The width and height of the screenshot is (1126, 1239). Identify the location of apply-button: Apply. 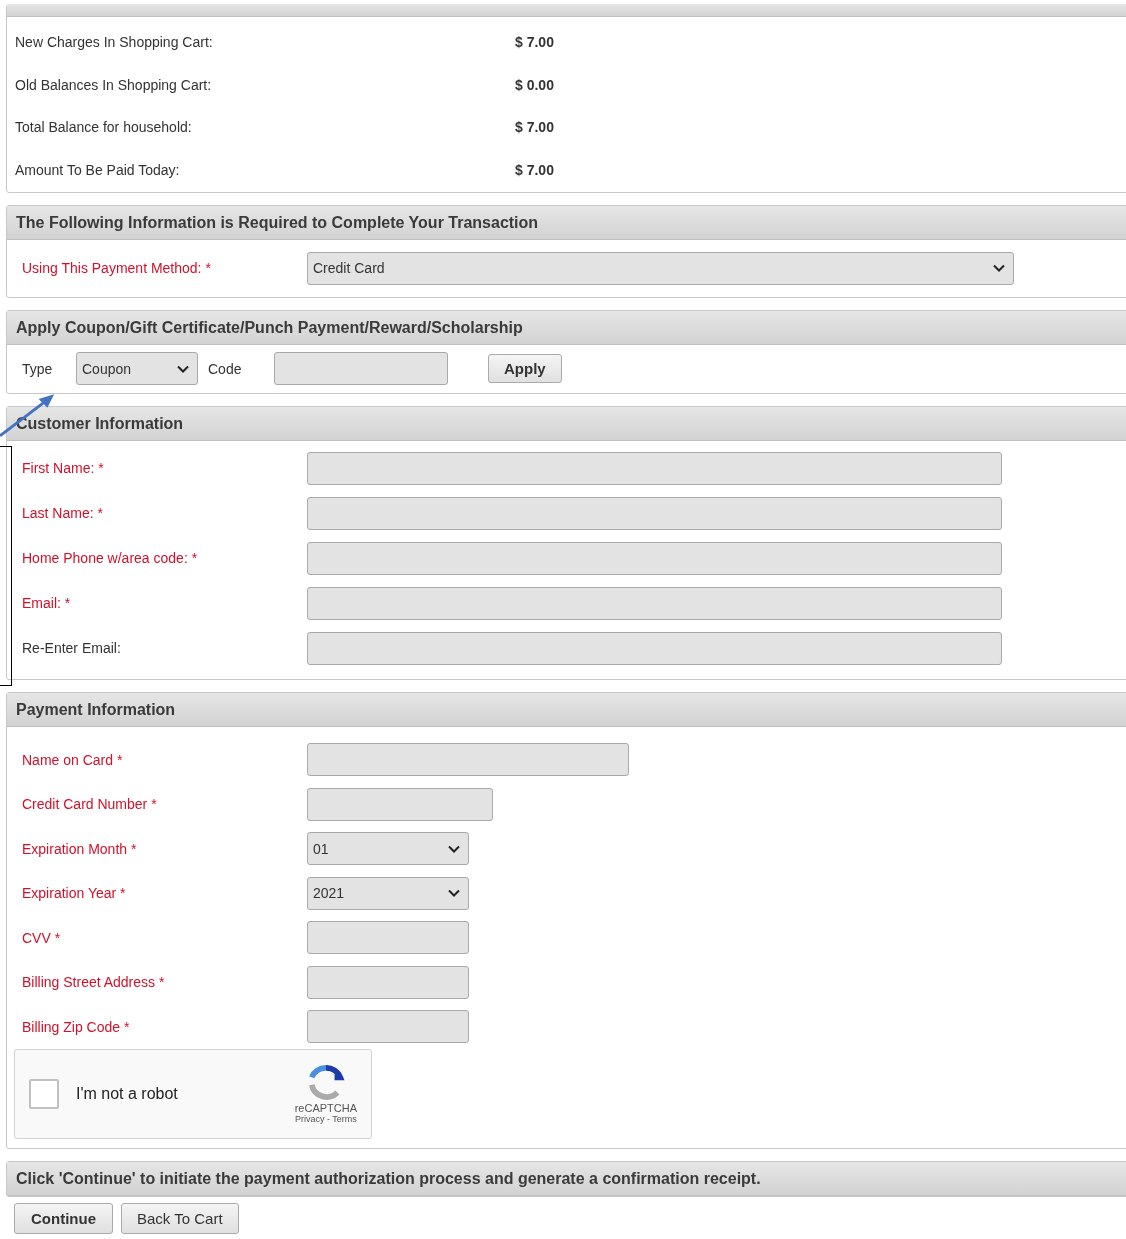
(525, 368).